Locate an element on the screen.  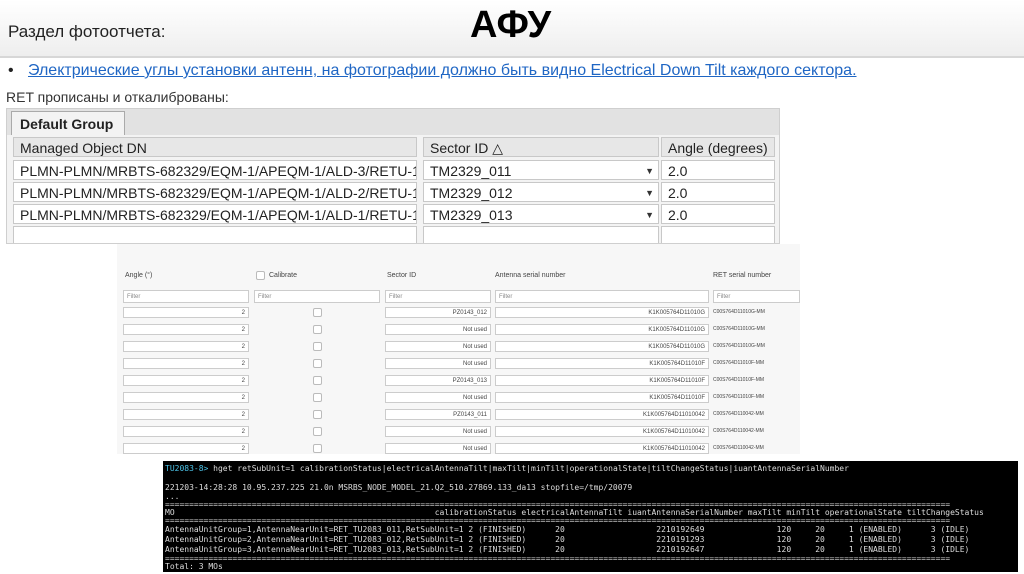
col-angle: Angle (degrees) is located at coordinates (718, 147).